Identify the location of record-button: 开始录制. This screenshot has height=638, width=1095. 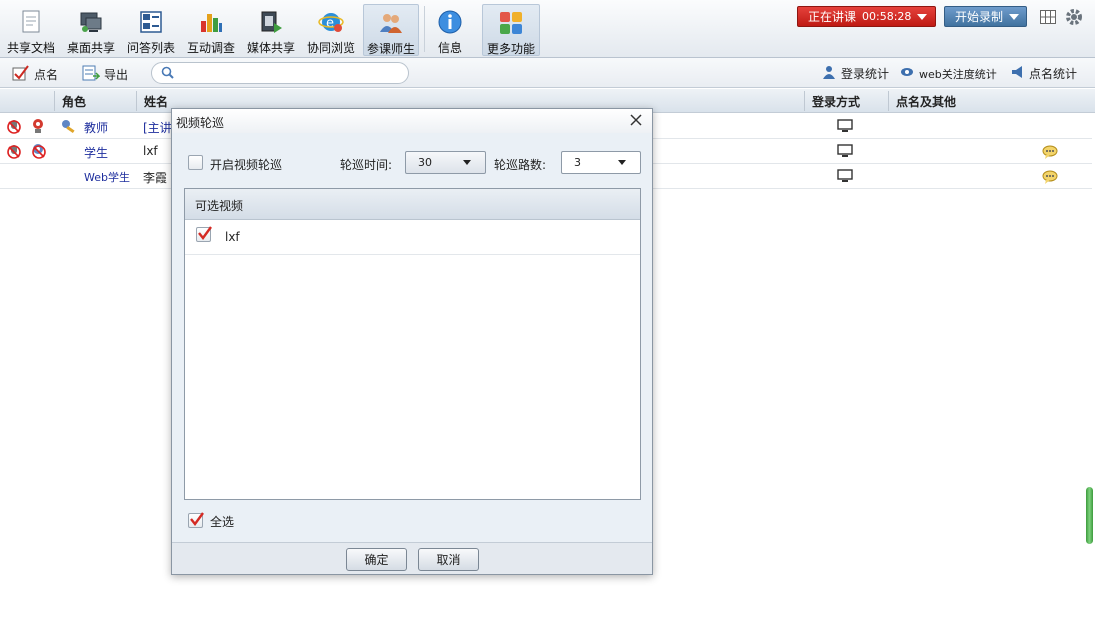
(985, 16).